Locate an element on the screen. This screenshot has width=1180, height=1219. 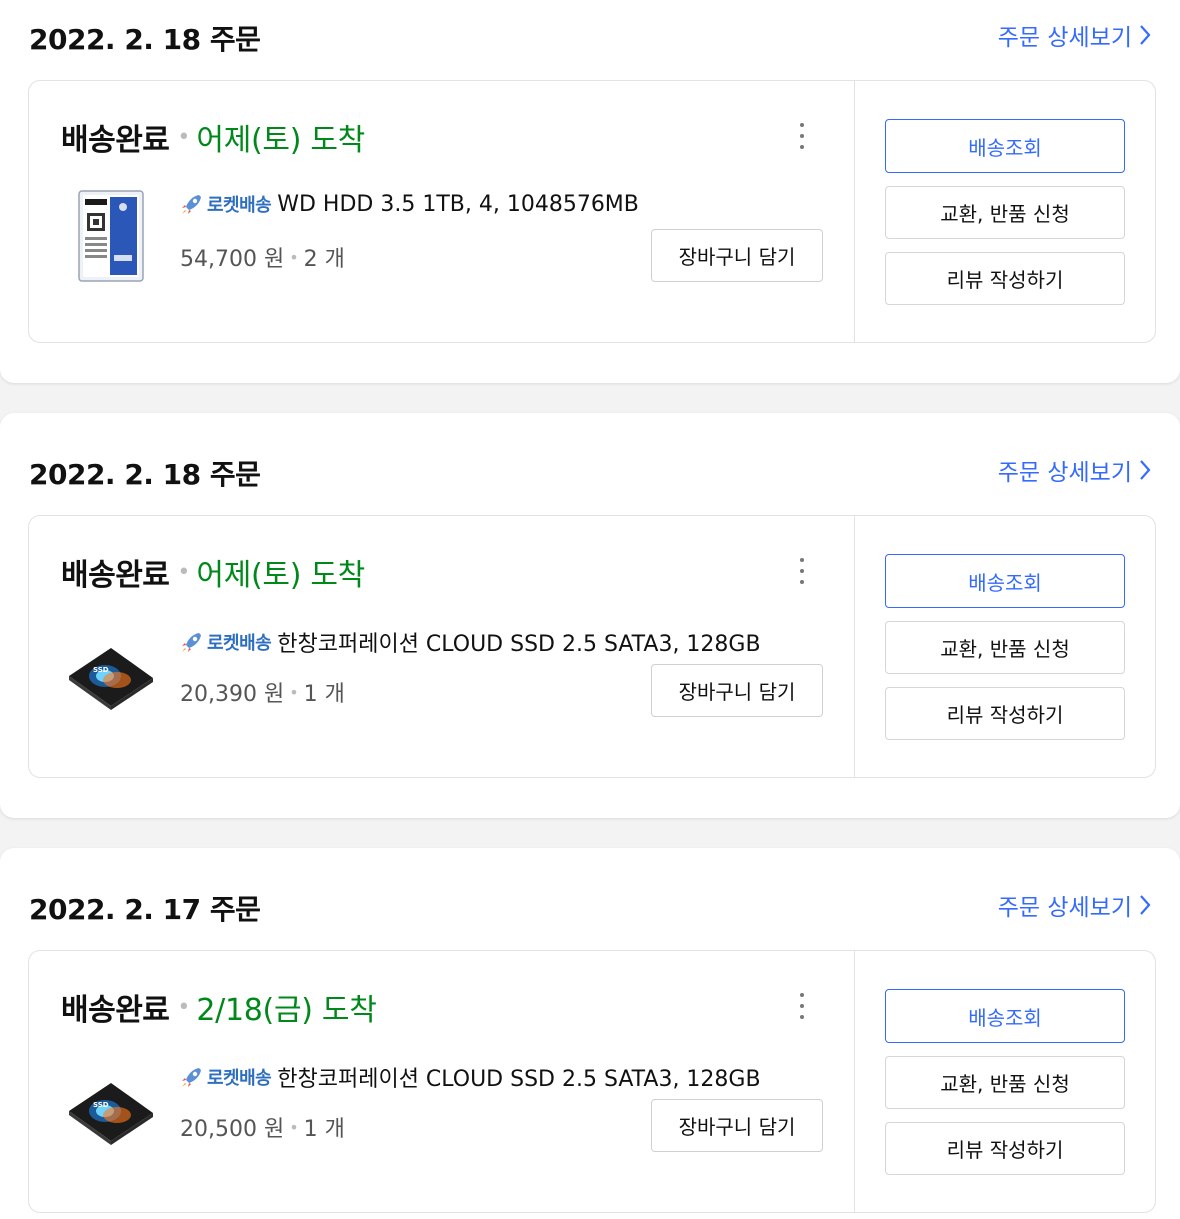
delivery-status: 배송완료 • 2/18(금) 도착 is located at coordinates (219, 1007).